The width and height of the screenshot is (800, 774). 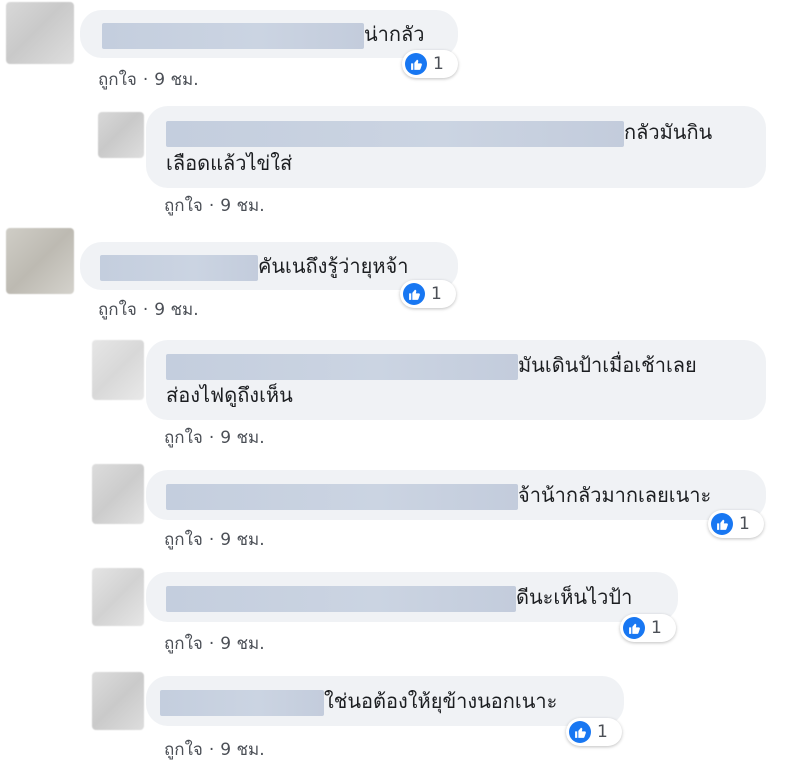 I want to click on comment-bubble: กลัวมันกิน เลือดแล้วไข่ใส่, so click(x=456, y=147).